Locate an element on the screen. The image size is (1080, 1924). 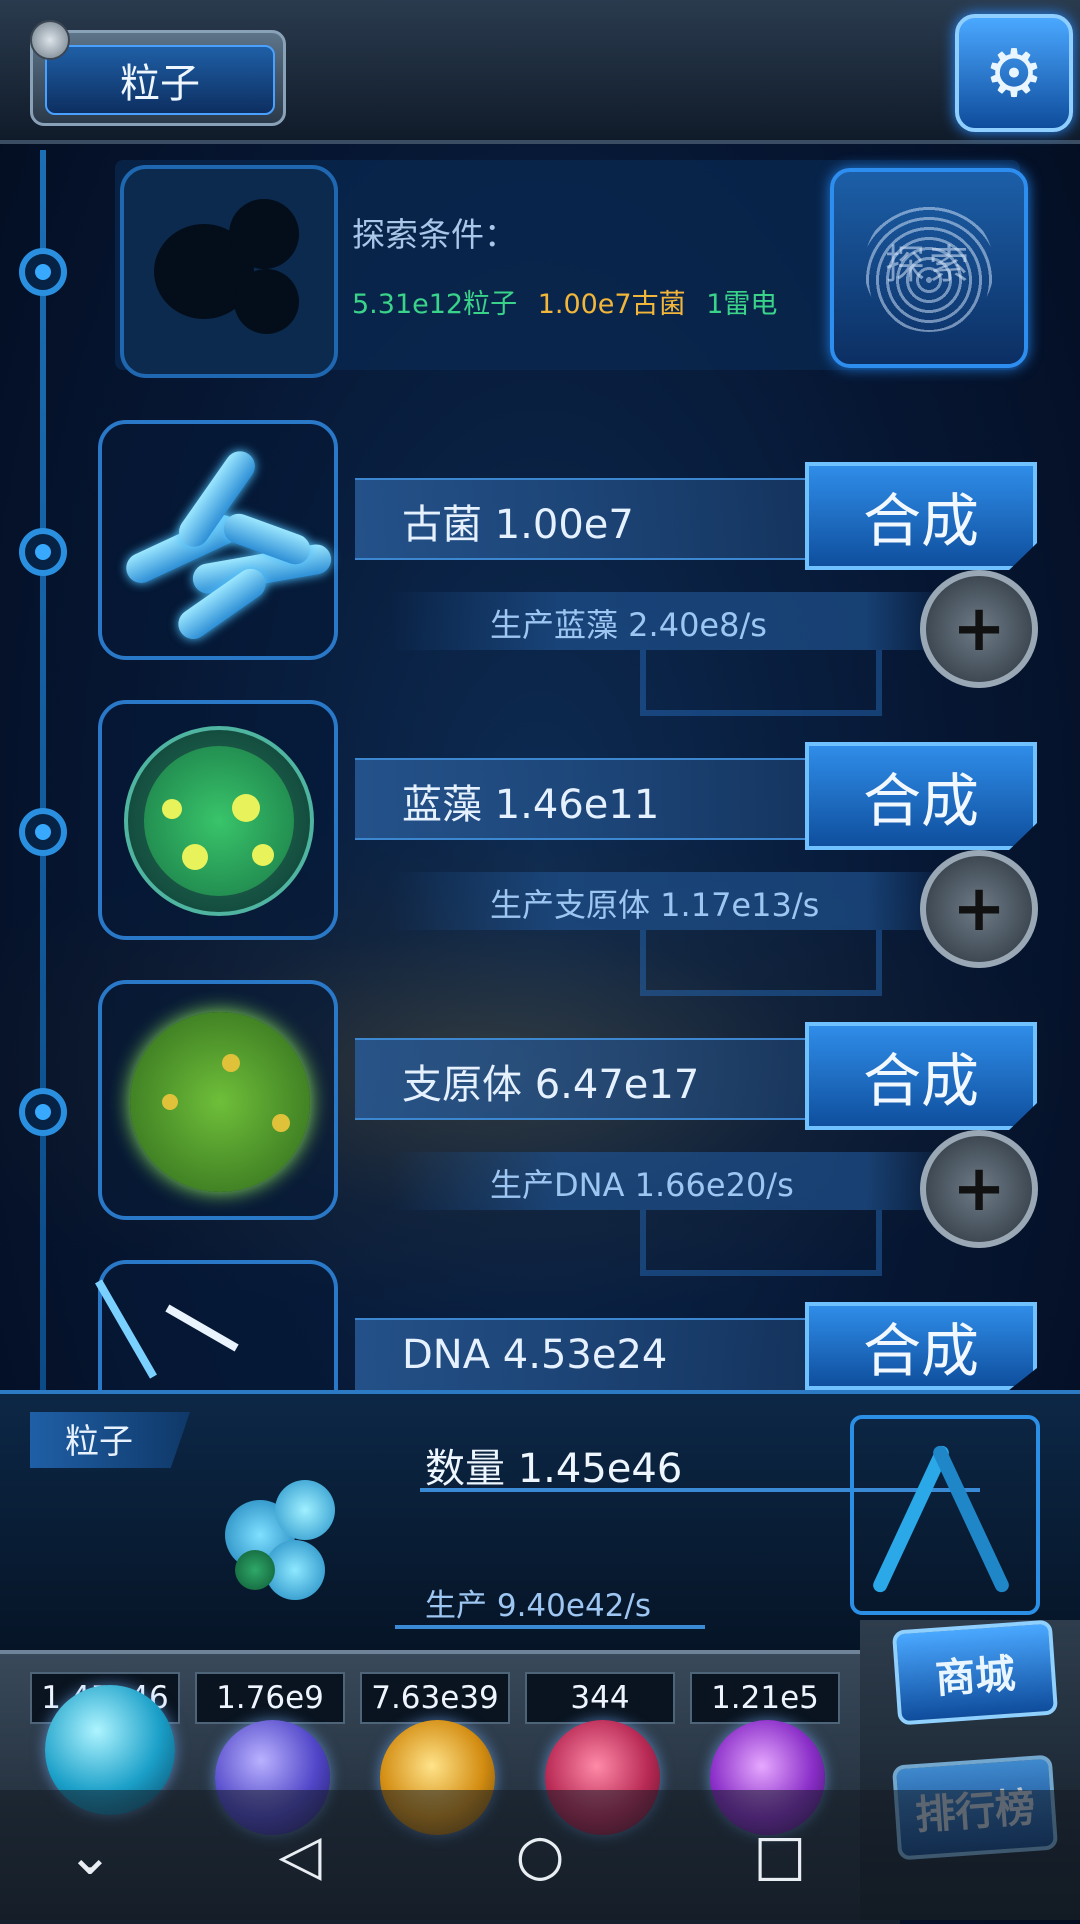
explore-button: 探索 is located at coordinates (929, 268).